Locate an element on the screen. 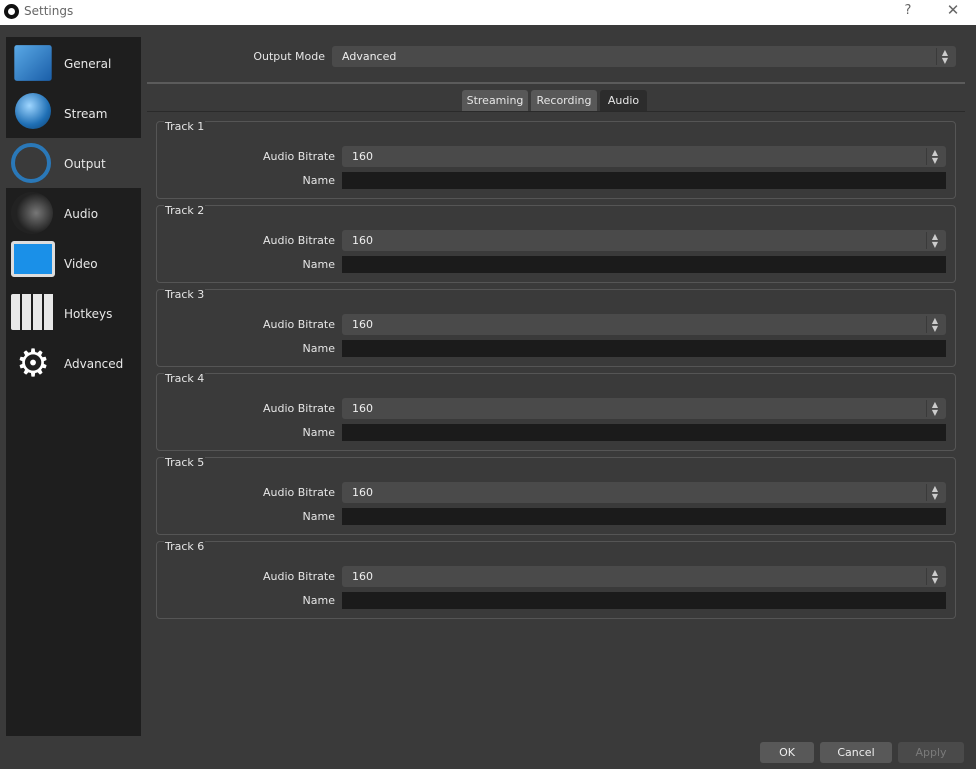 The width and height of the screenshot is (976, 769). general-icon is located at coordinates (33, 63).